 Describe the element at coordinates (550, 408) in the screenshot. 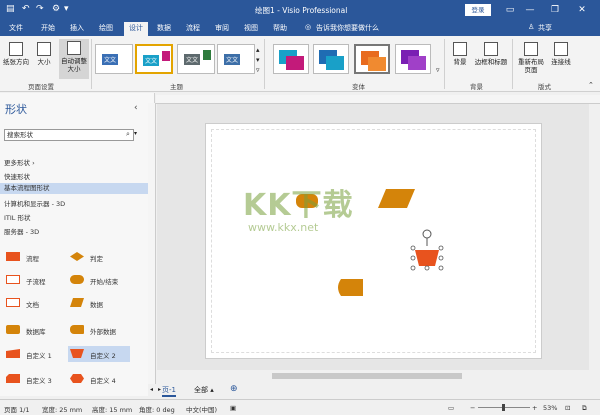

I see `zoom-level: 53%` at that location.